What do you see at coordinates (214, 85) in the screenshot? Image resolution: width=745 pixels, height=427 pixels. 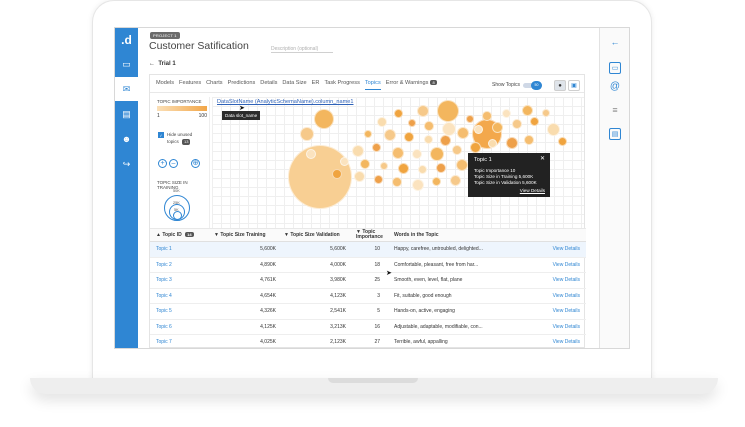 I see `tab-charts: Charts` at bounding box center [214, 85].